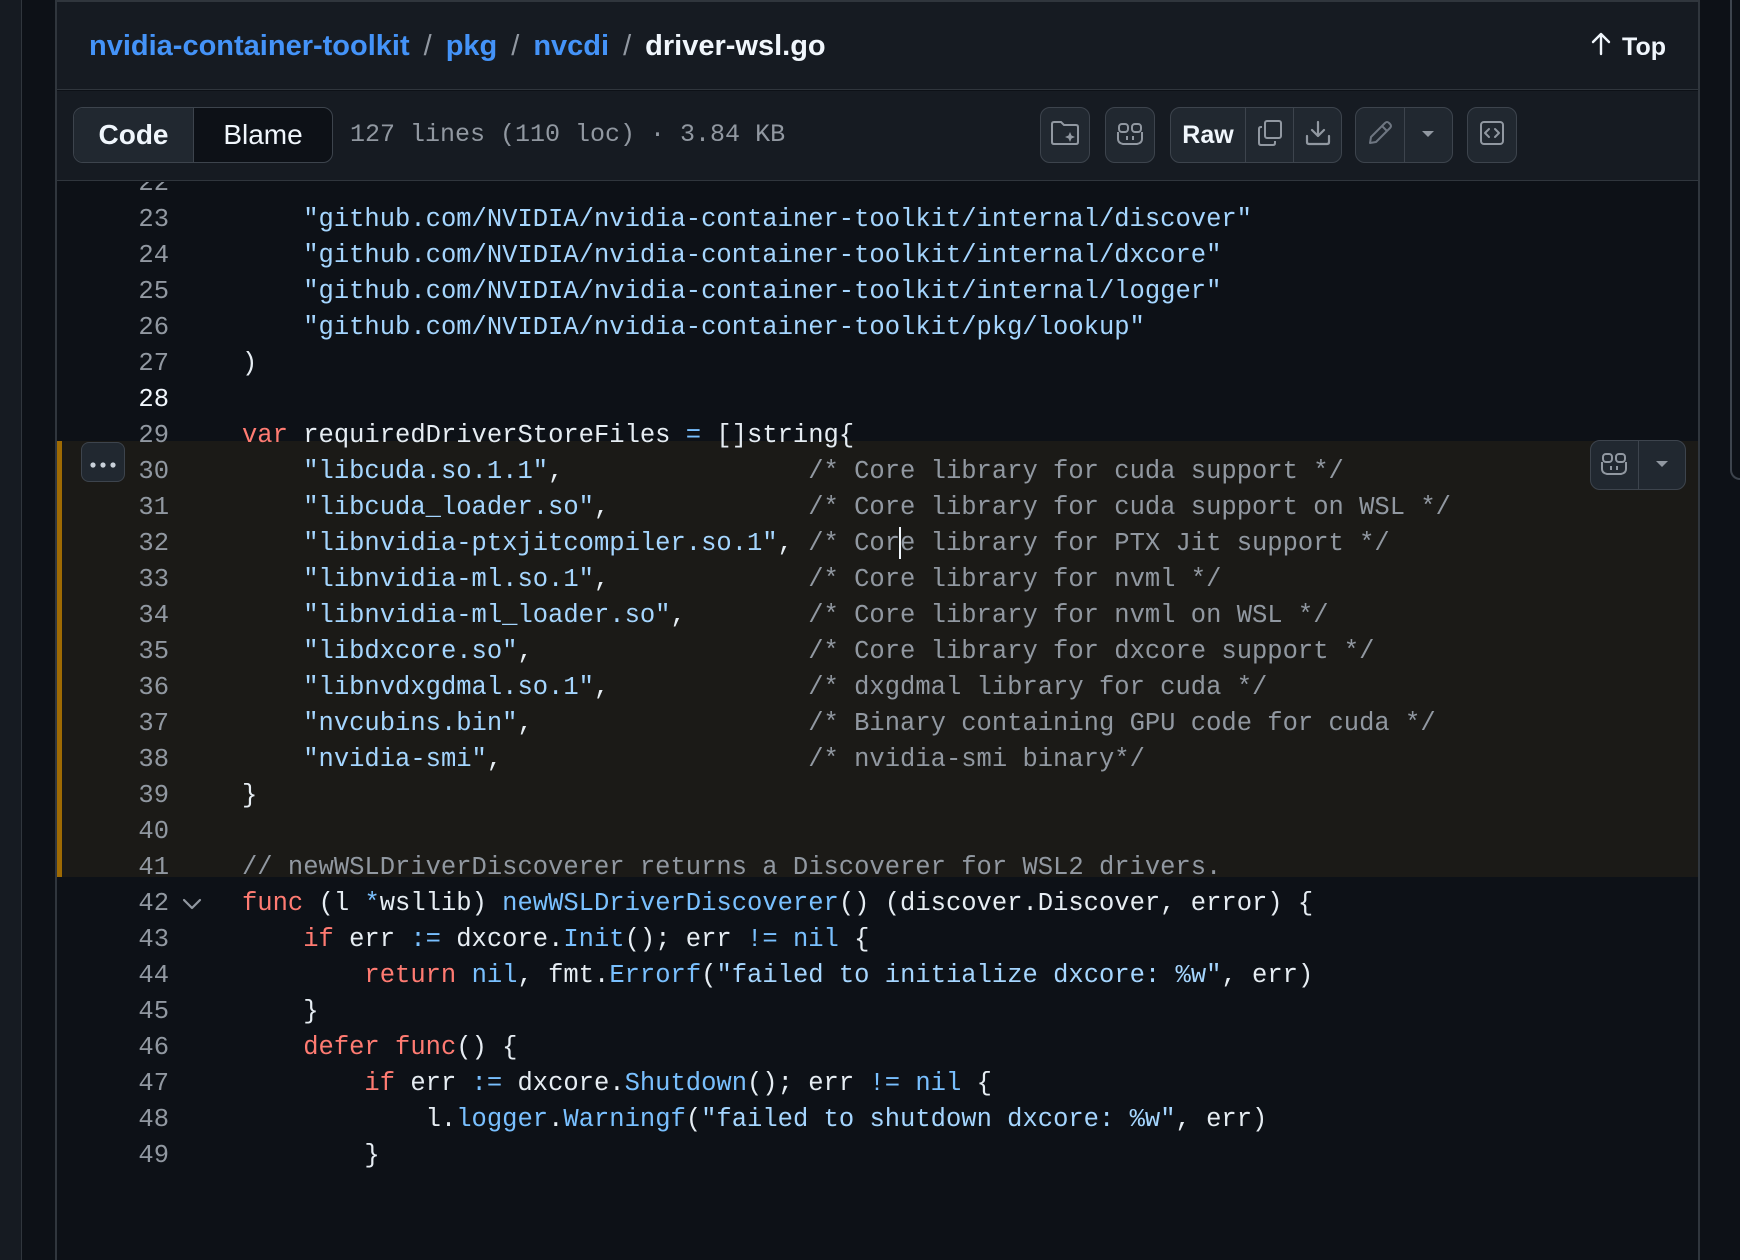 This screenshot has height=1260, width=1740. I want to click on back-to-top-link: Top, so click(1628, 47).